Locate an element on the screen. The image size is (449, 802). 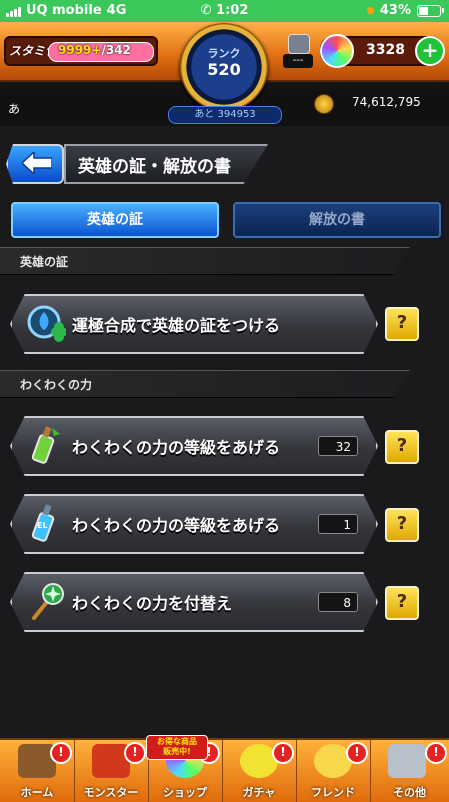
orb-icon is located at coordinates (337, 51).